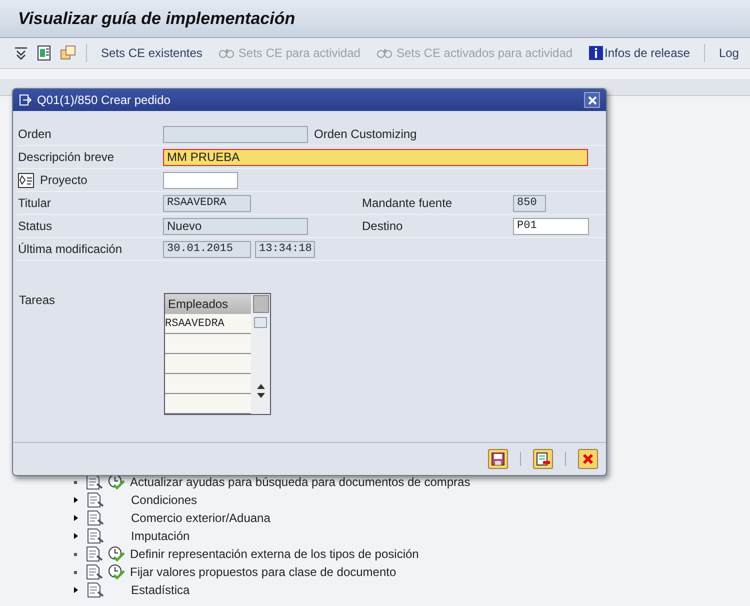 The width and height of the screenshot is (750, 606). Describe the element at coordinates (66, 157) in the screenshot. I see `field-label: Descripción breve` at that location.